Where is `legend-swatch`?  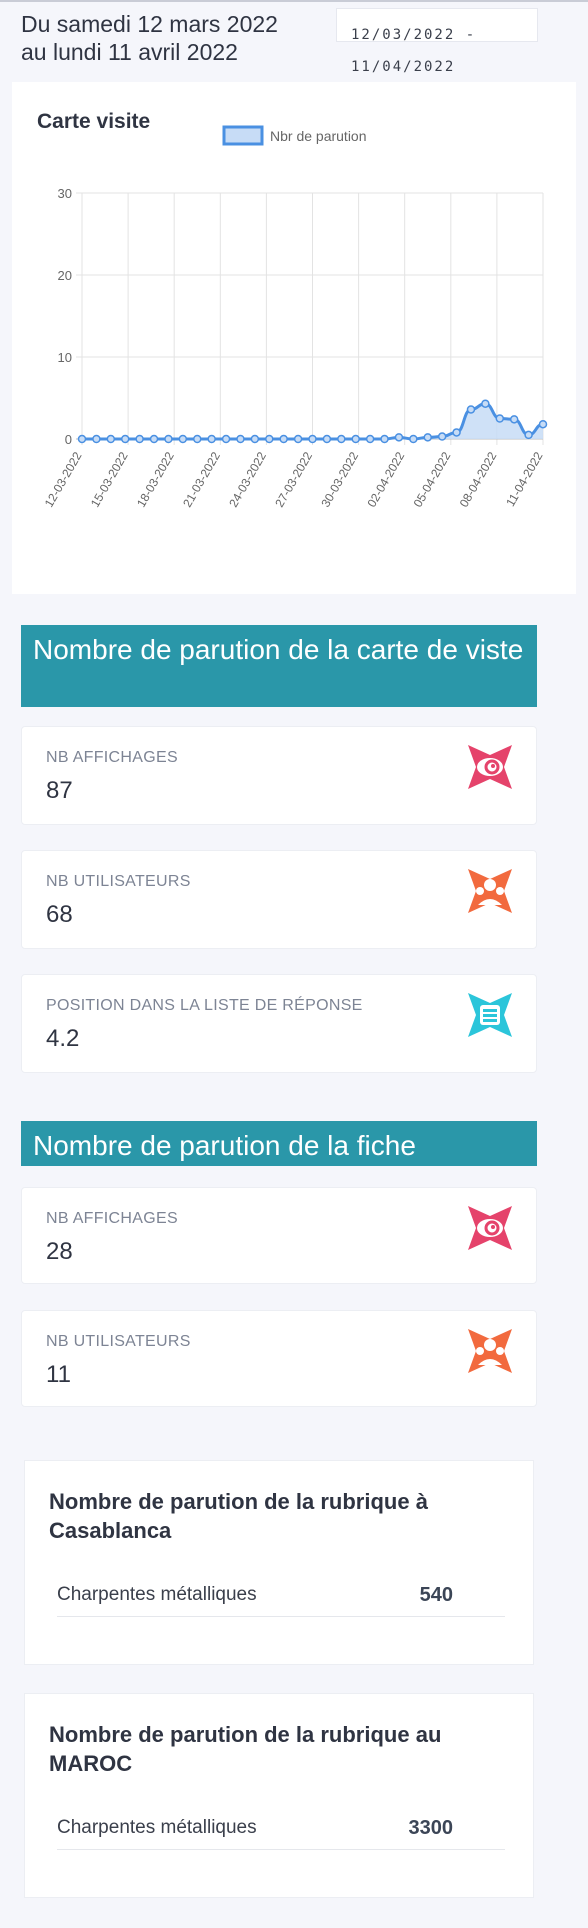 legend-swatch is located at coordinates (243, 135).